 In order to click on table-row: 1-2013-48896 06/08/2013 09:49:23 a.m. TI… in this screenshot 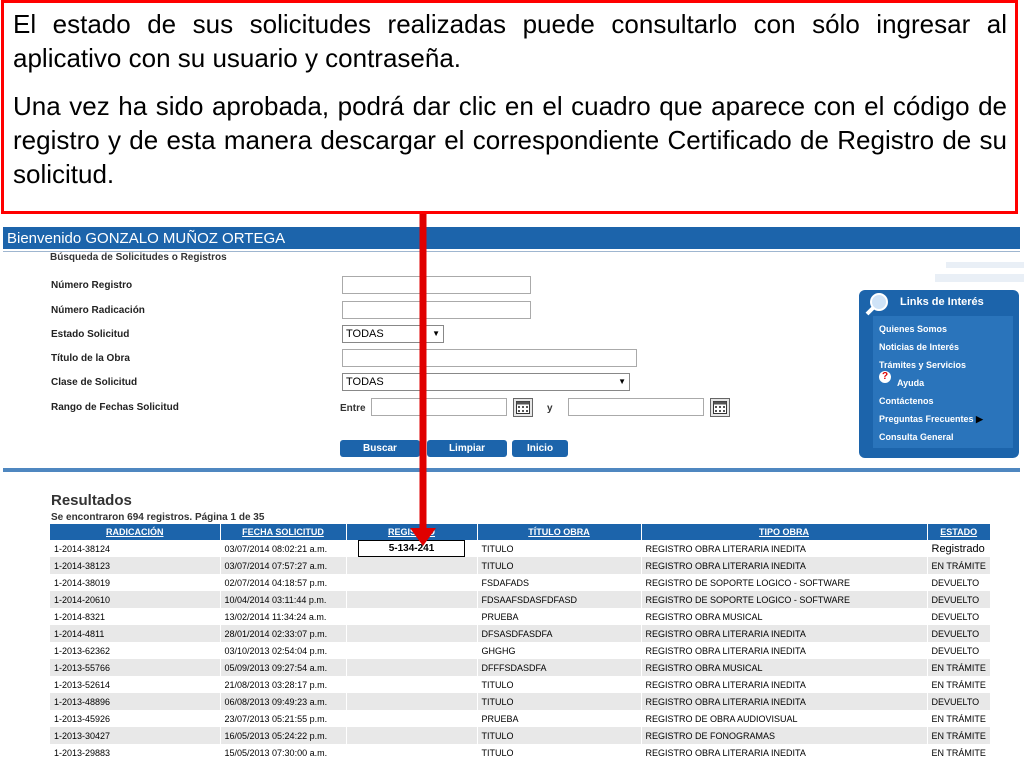, I will do `click(520, 701)`.